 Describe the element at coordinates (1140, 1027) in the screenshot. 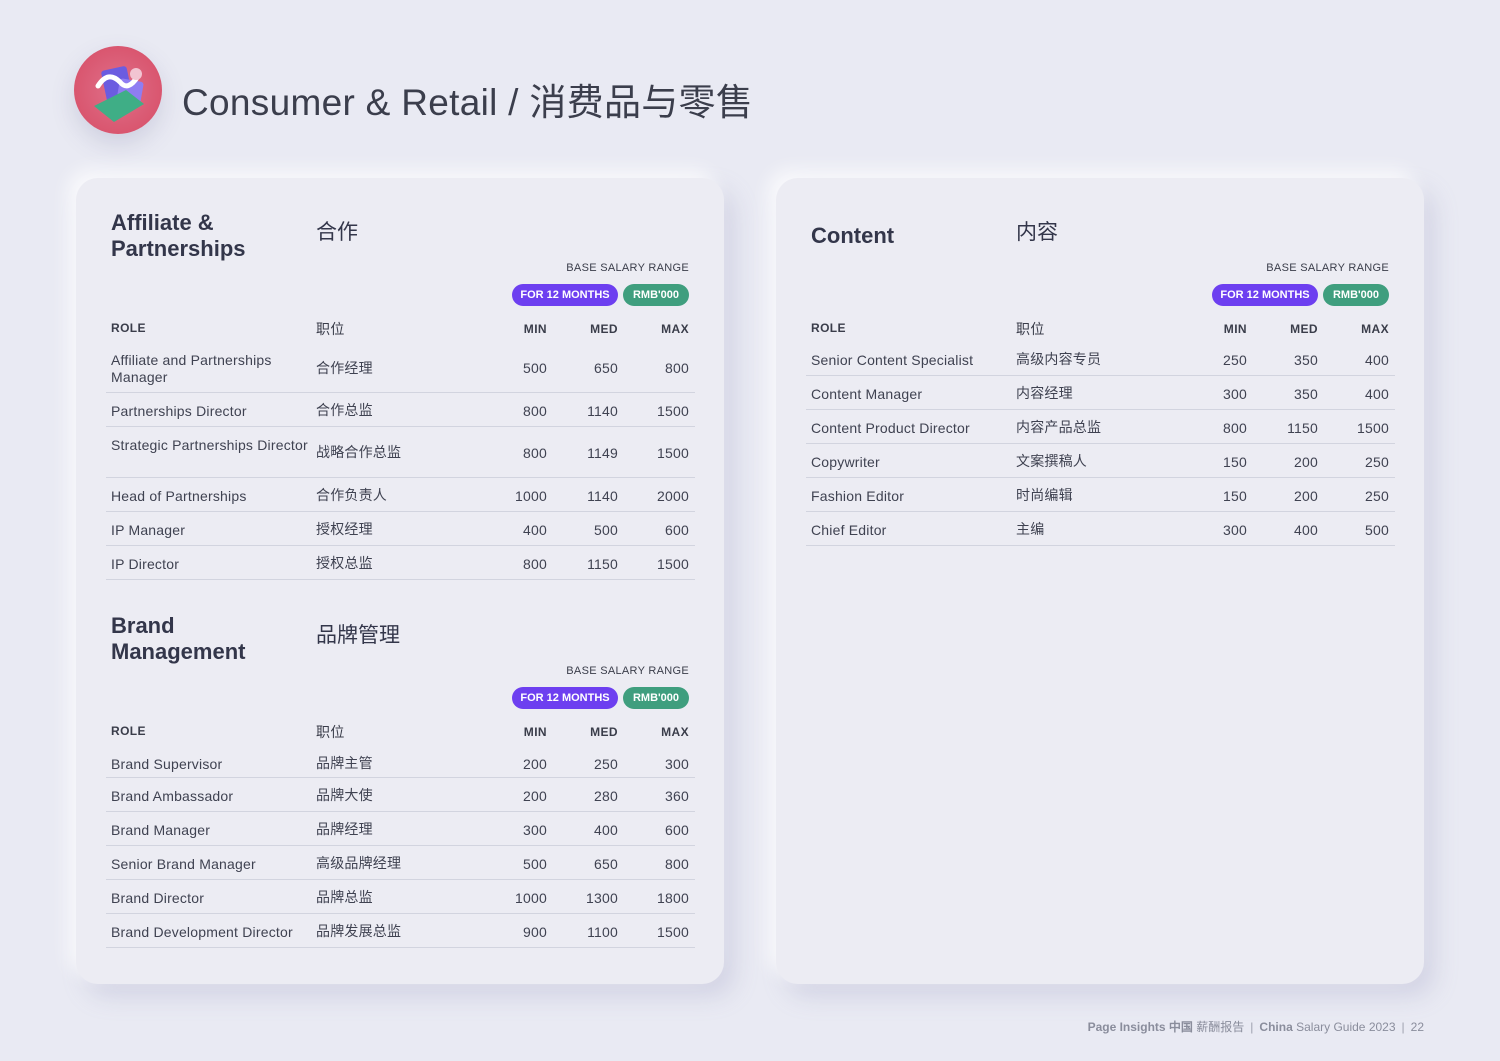

I see `footer-brand-bold: Page Insights 中国` at that location.